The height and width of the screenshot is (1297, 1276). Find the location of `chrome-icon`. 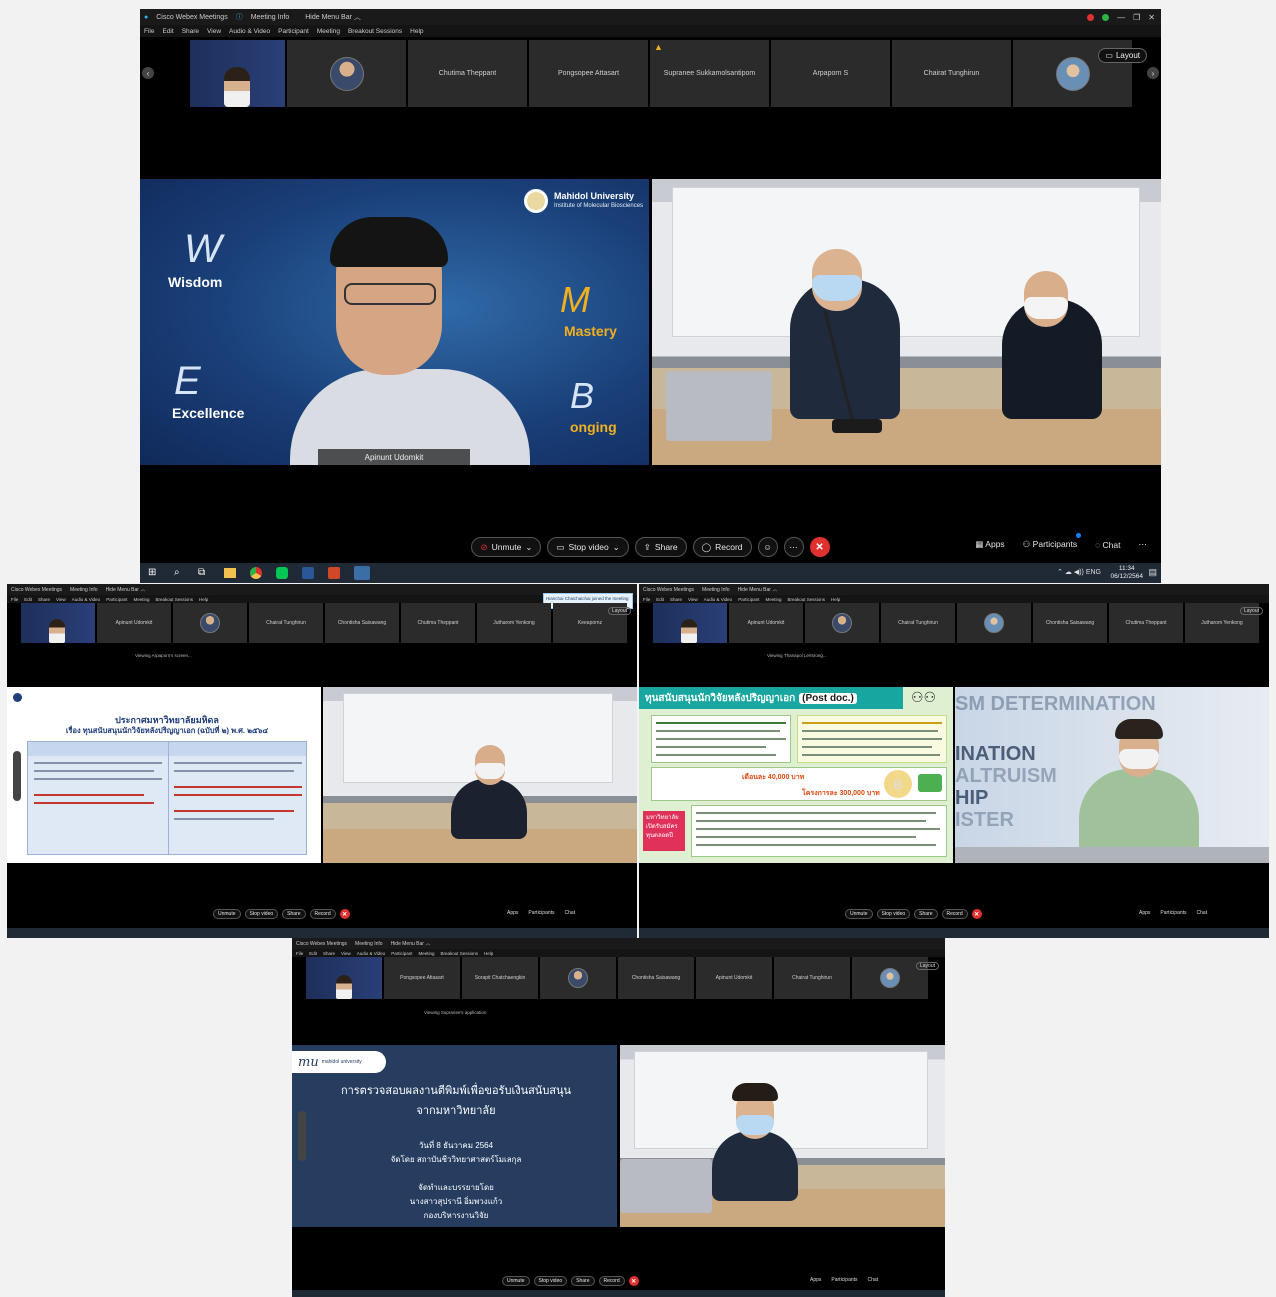

chrome-icon is located at coordinates (256, 573).